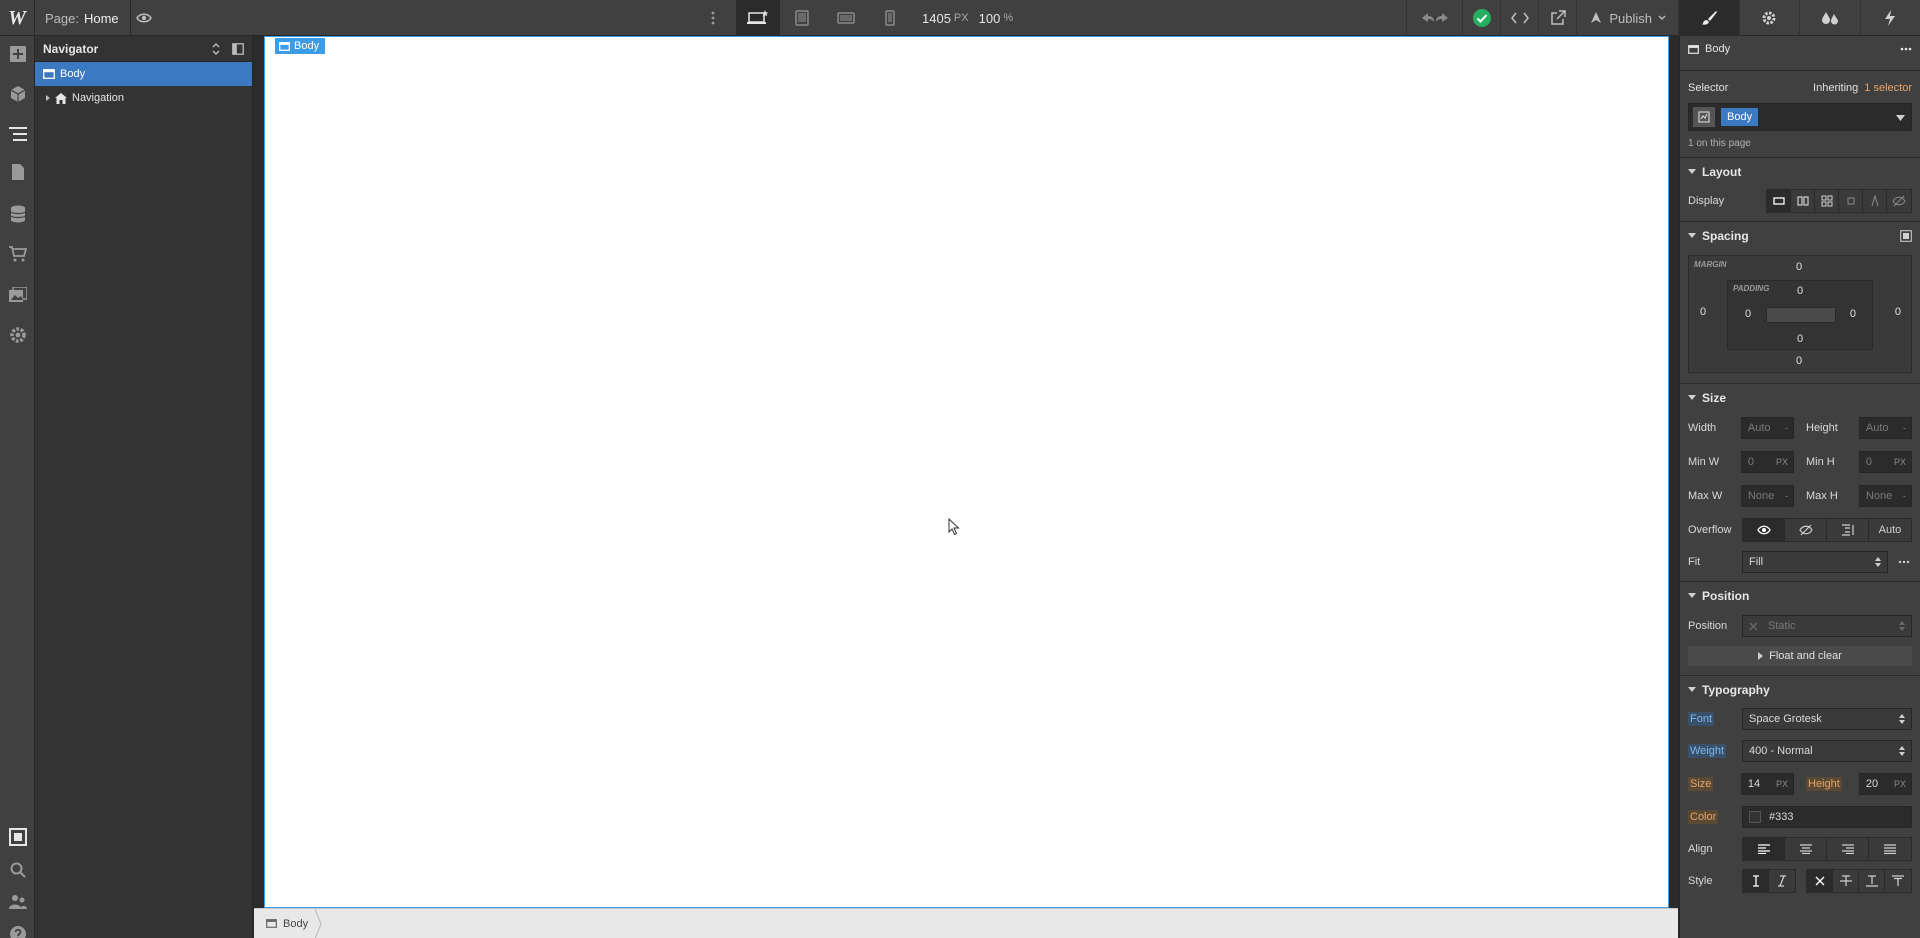 Image resolution: width=1920 pixels, height=938 pixels. What do you see at coordinates (1708, 18) in the screenshot?
I see `tab-style-brush` at bounding box center [1708, 18].